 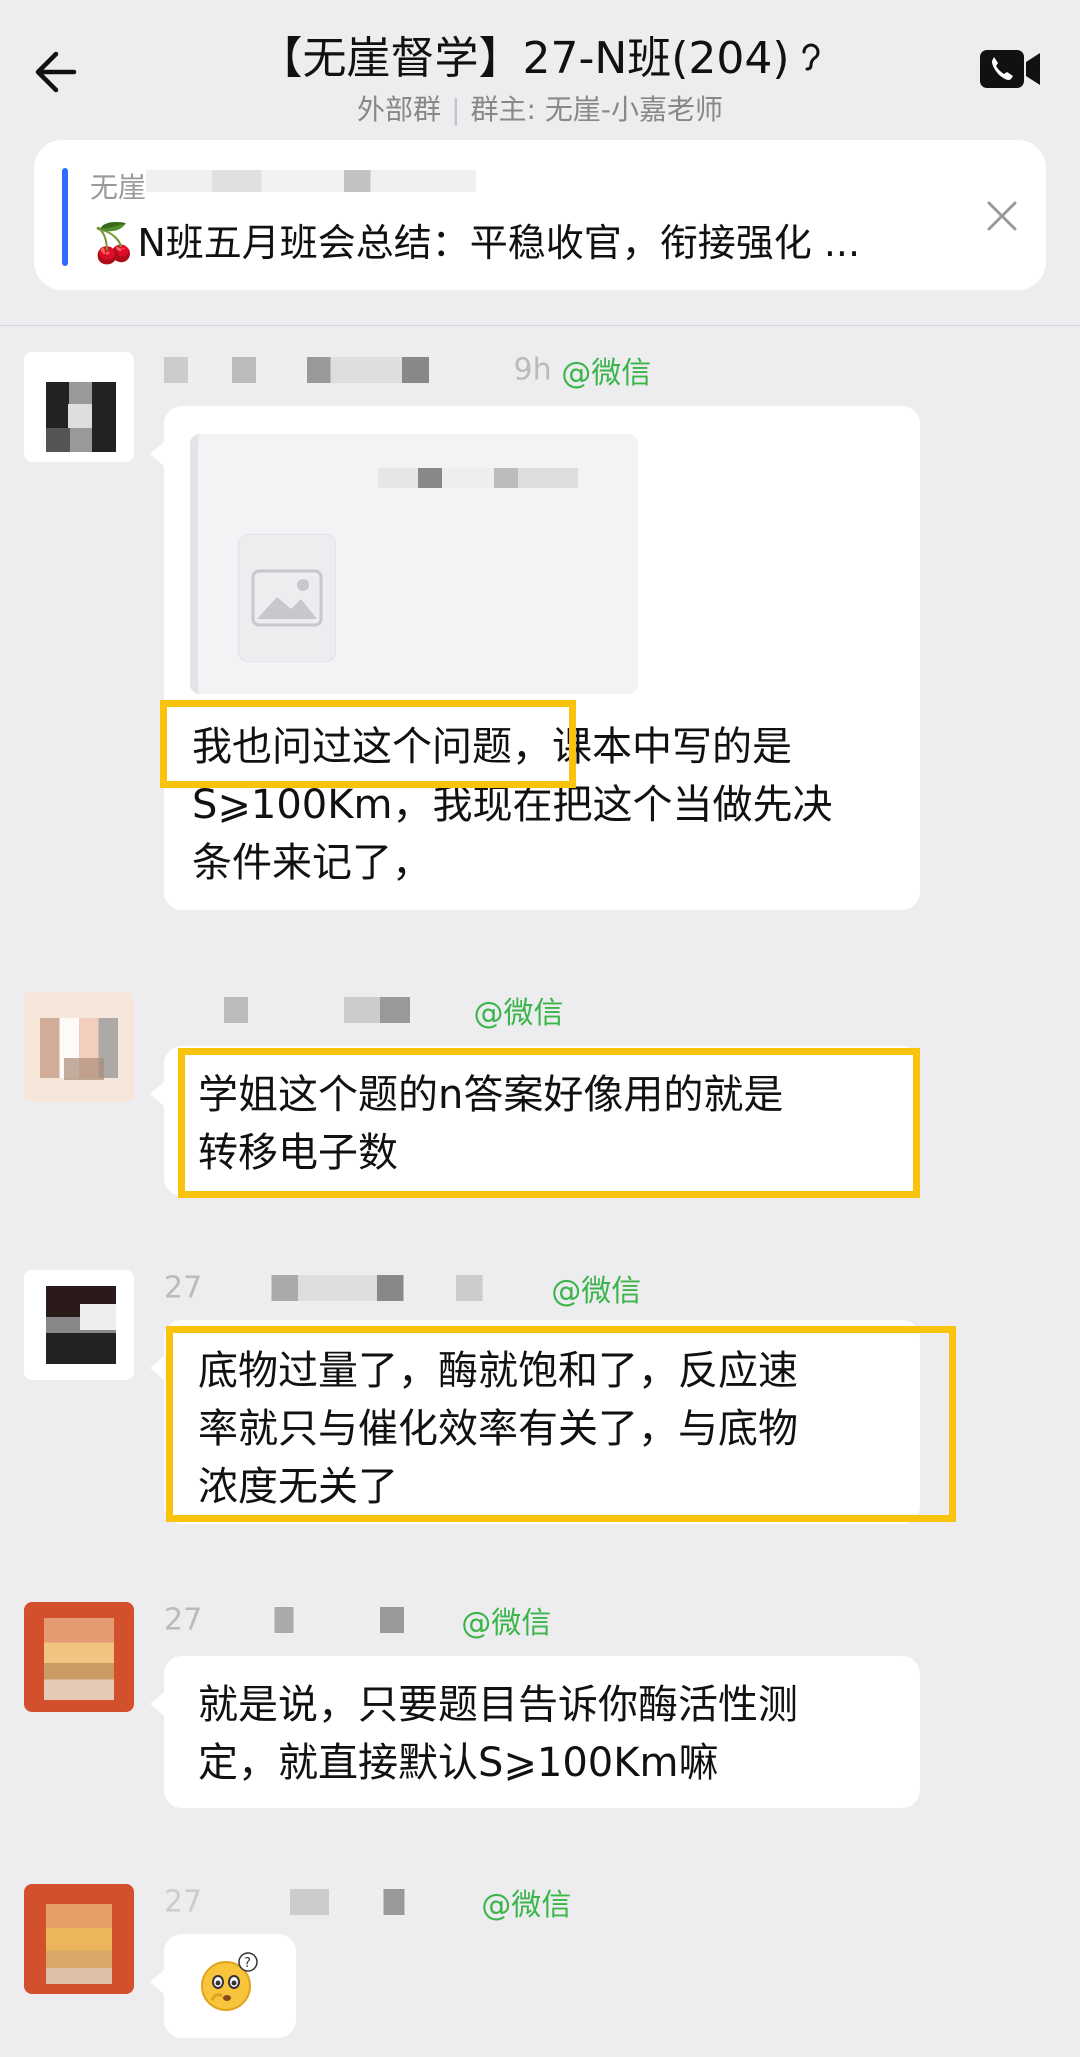 What do you see at coordinates (498, 1734) in the screenshot?
I see `message-text: 就是说，只要题目告诉你酶活性测 定，就直接默认S⩾100Km嘛` at bounding box center [498, 1734].